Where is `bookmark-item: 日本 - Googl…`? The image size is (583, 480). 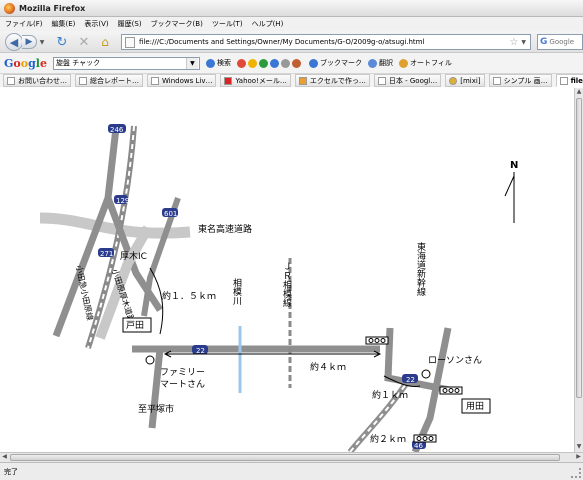
bookmark-item: 日本 - Googl… is located at coordinates (407, 80).